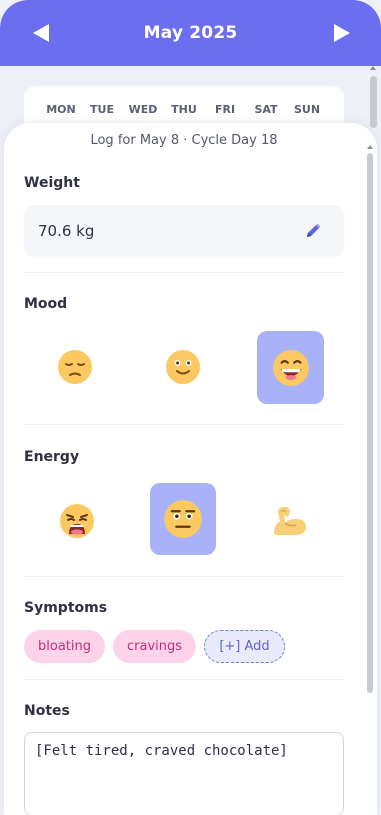  I want to click on weary-face-icon, so click(77, 521).